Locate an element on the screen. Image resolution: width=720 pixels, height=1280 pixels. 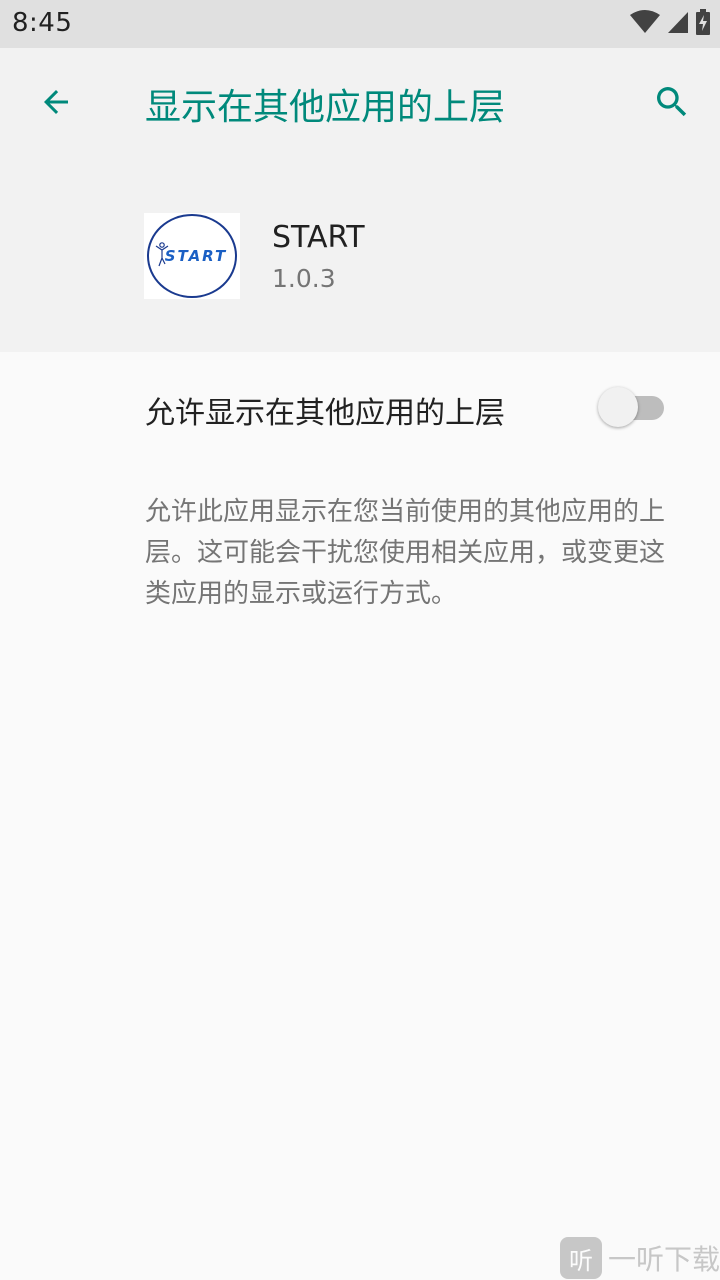
page-title: 显示在其他应用的上层 is located at coordinates (325, 107).